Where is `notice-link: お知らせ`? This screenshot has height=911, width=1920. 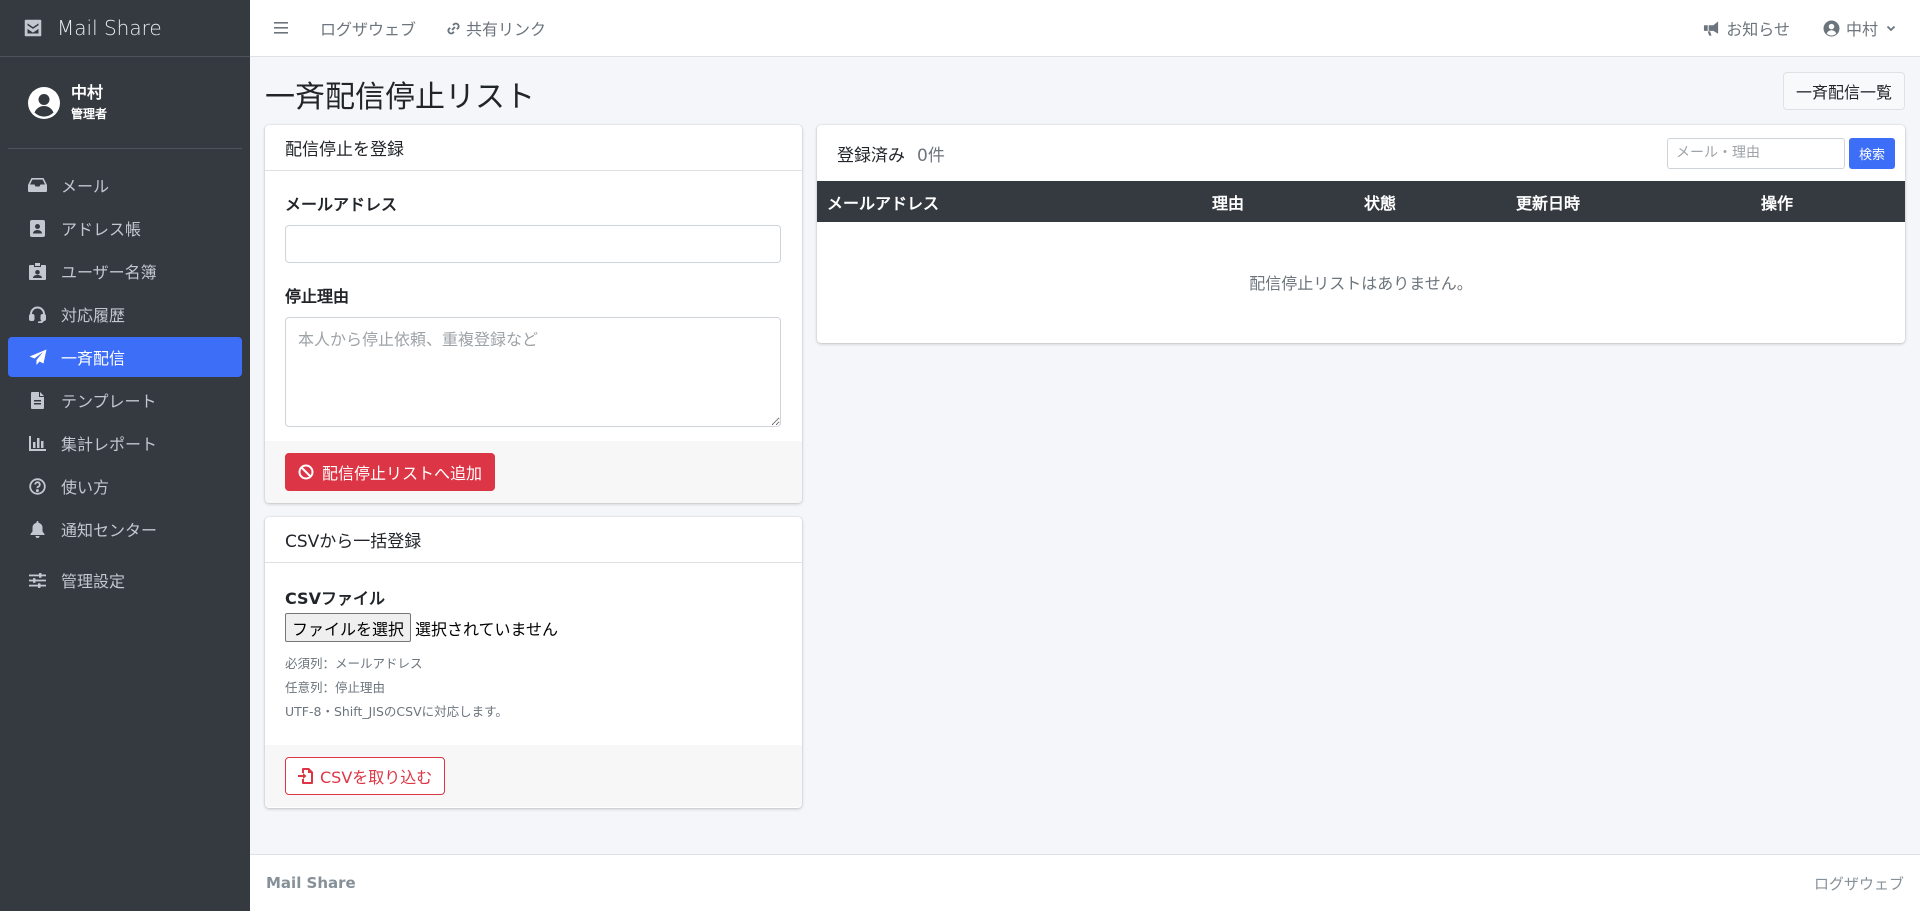
notice-link: お知らせ is located at coordinates (1746, 28).